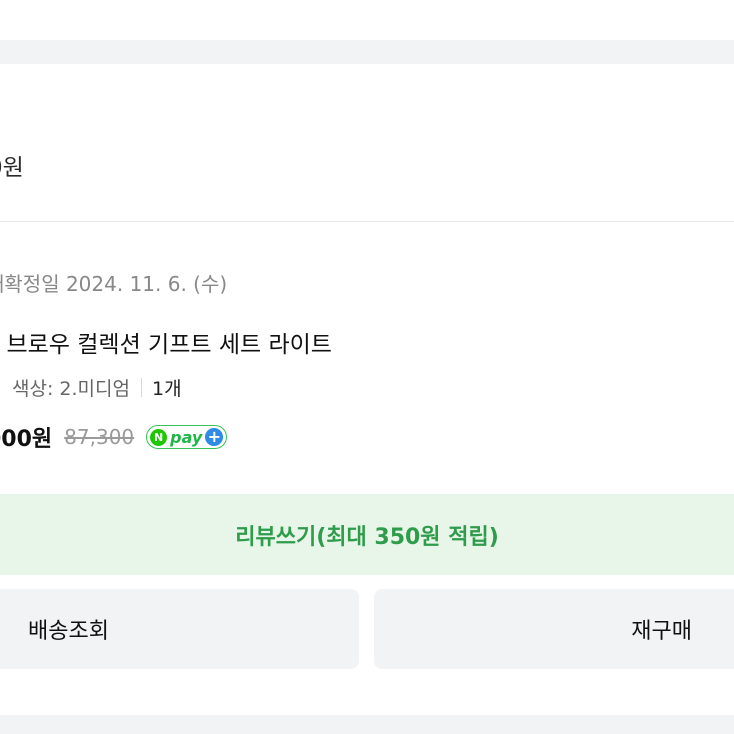 The height and width of the screenshot is (734, 734). Describe the element at coordinates (99, 437) in the screenshot. I see `original-price: 87,300` at that location.